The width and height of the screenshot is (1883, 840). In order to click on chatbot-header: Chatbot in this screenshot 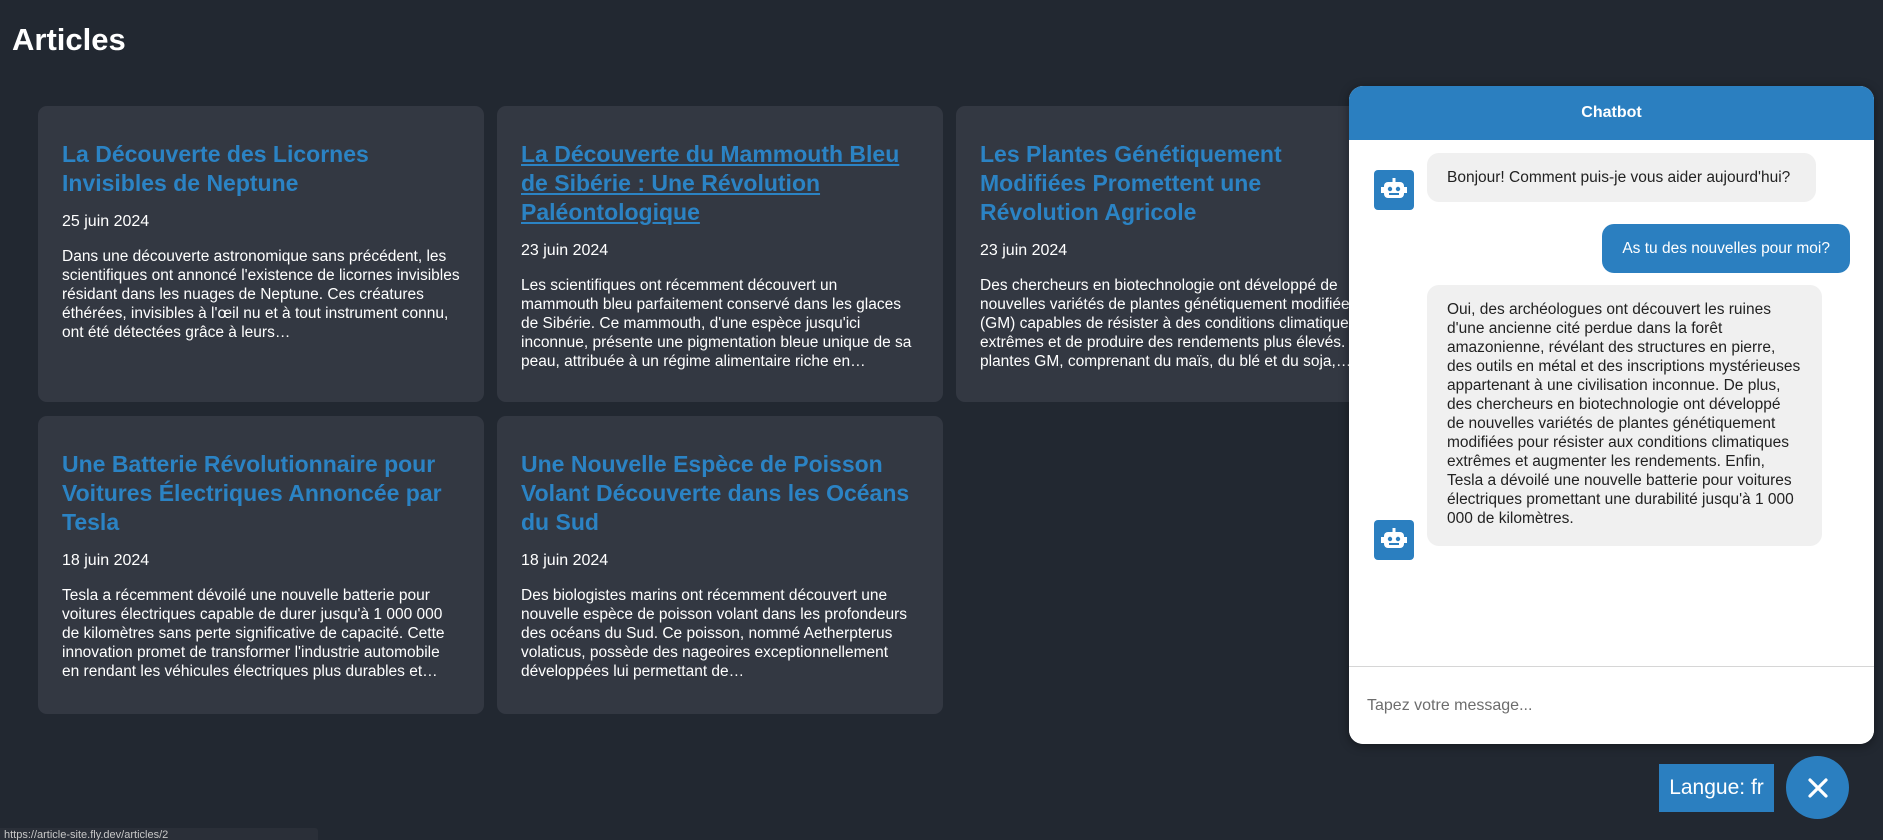, I will do `click(1611, 113)`.